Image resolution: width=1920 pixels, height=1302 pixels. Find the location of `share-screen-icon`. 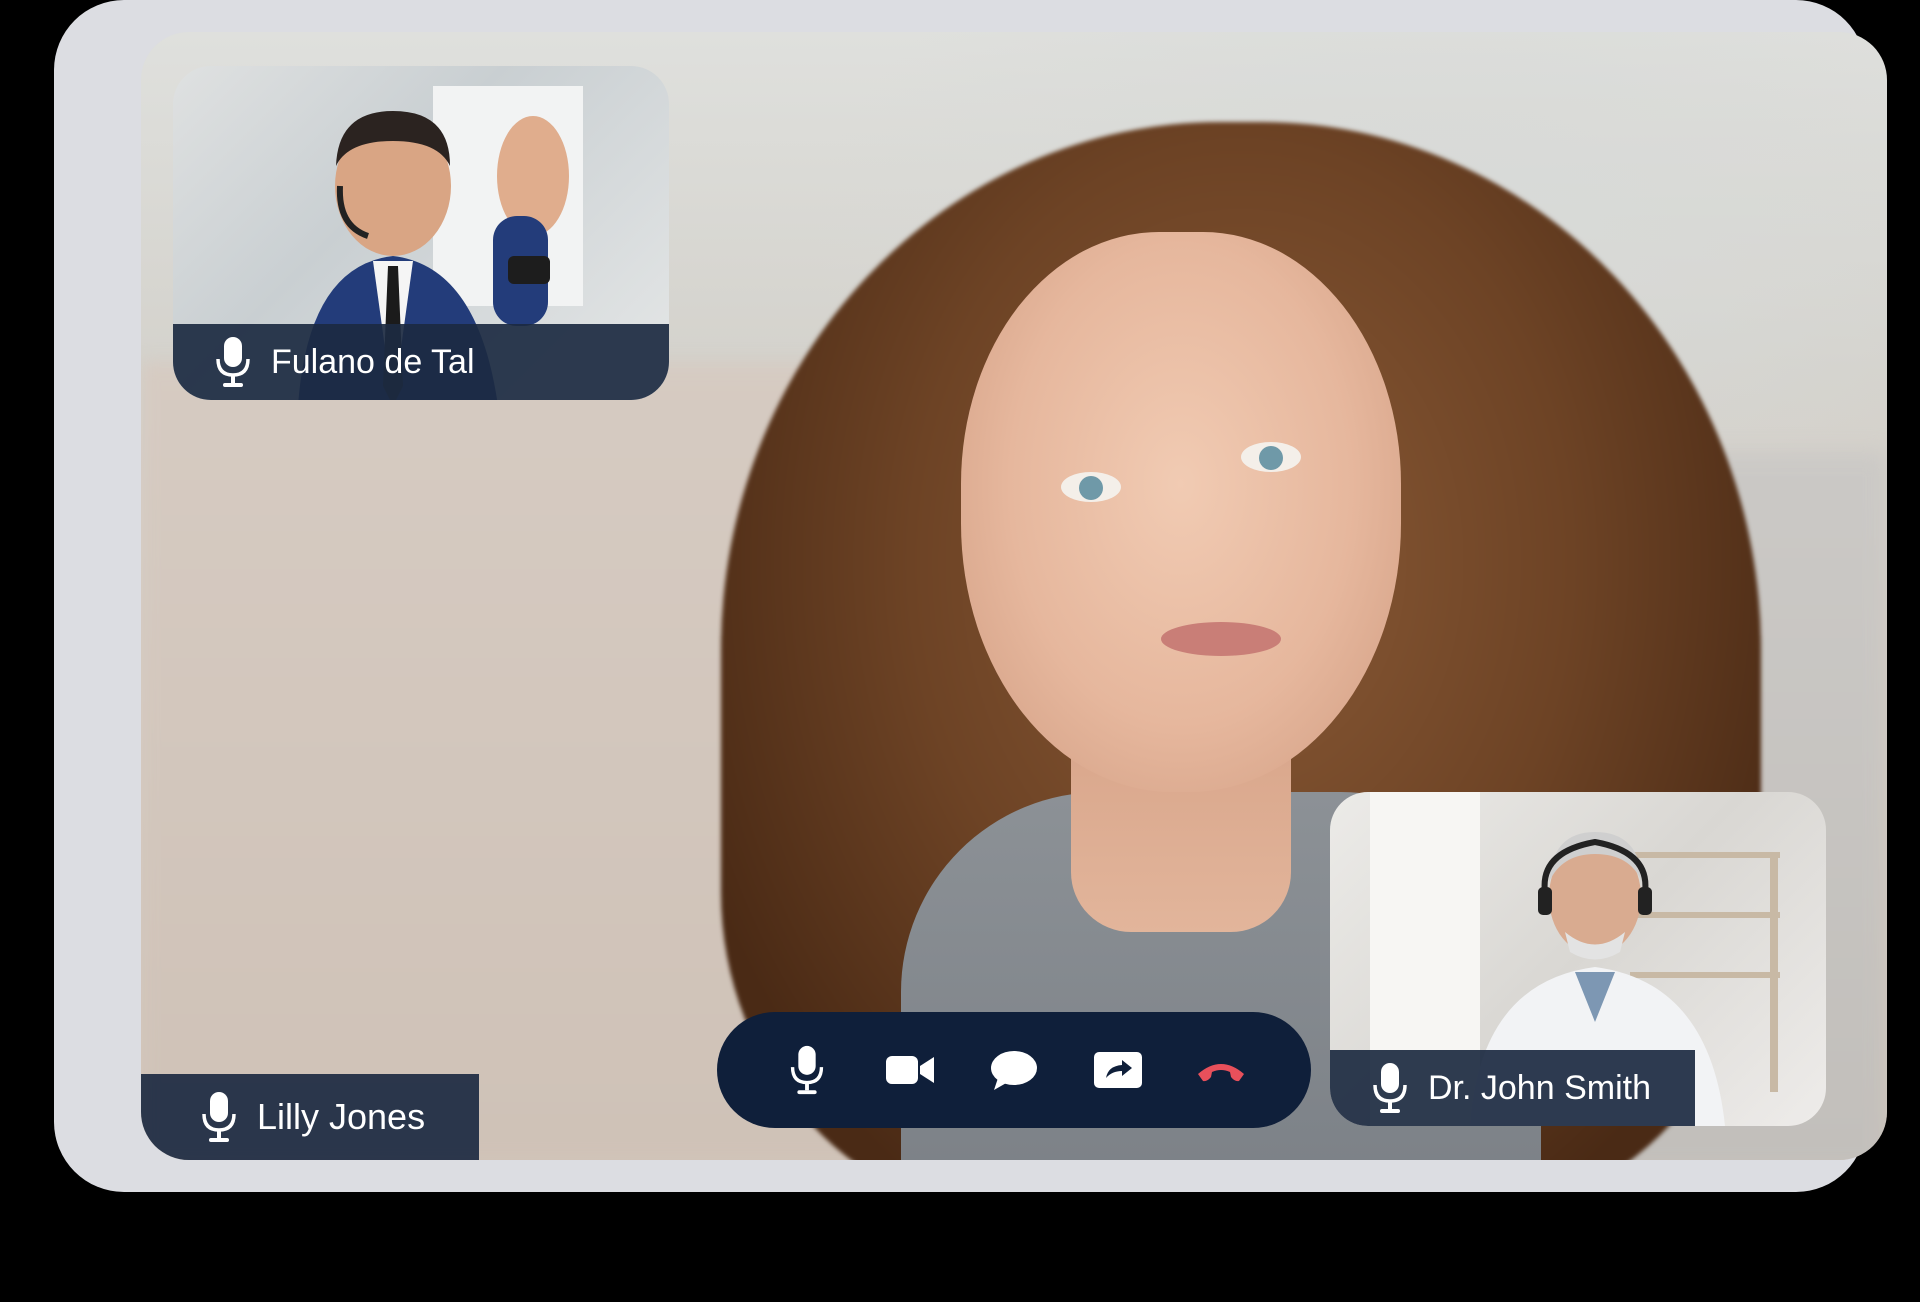

share-screen-icon is located at coordinates (1117, 1070).